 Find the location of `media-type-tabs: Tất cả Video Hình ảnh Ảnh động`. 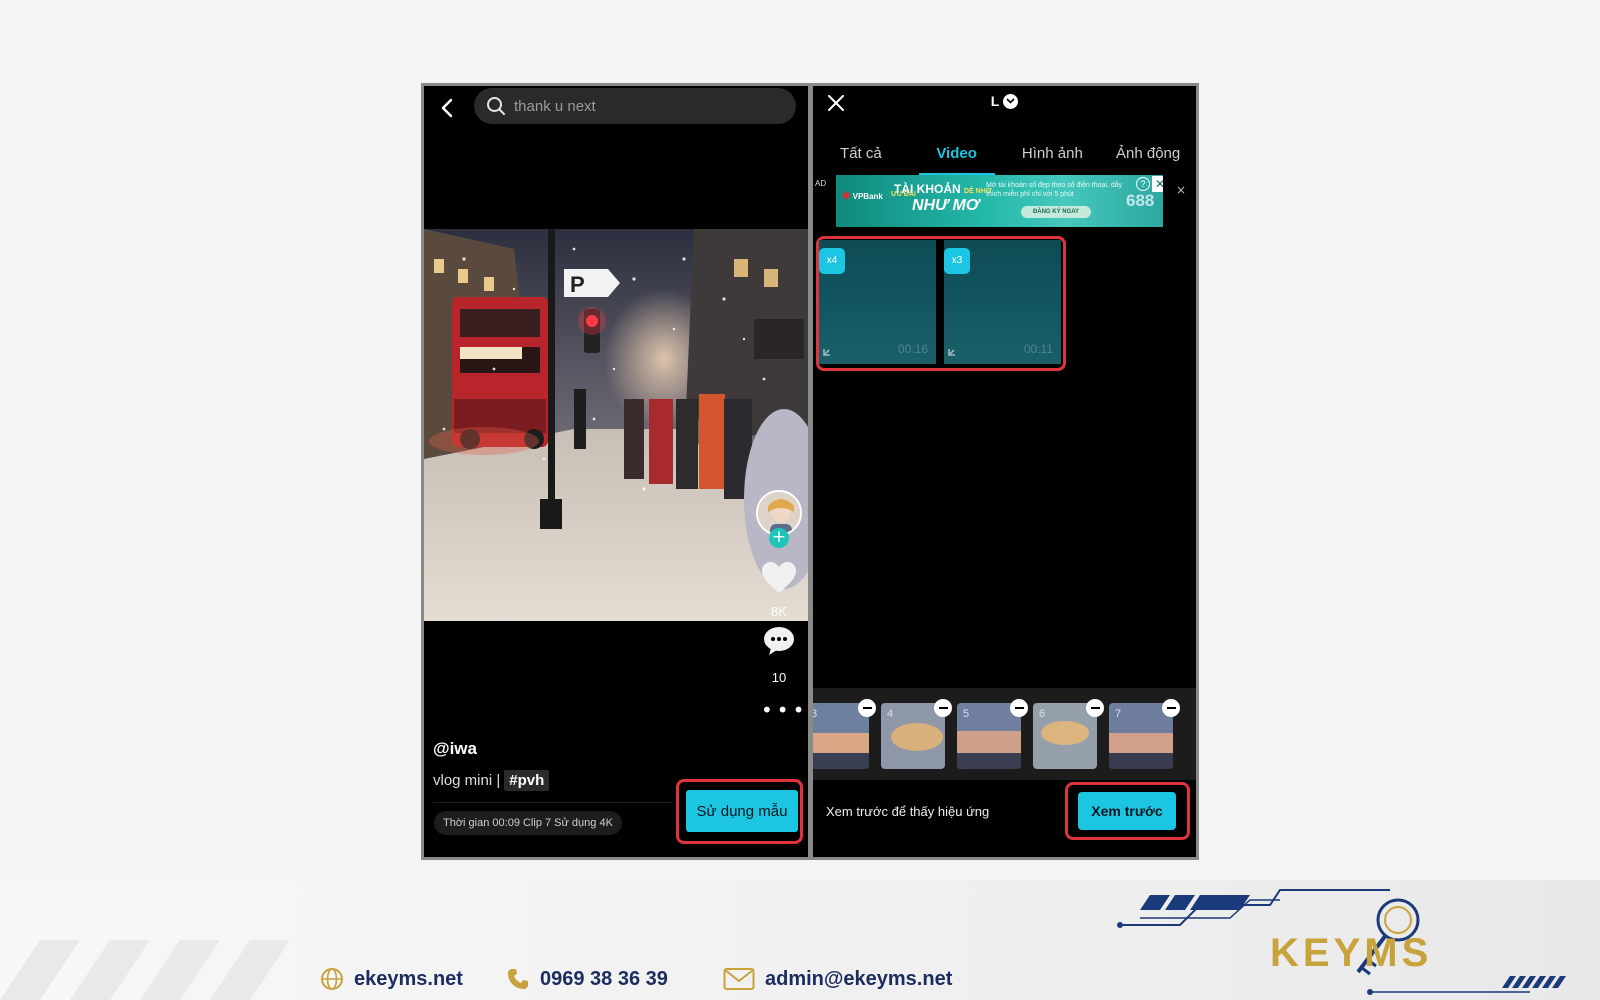

media-type-tabs: Tất cả Video Hình ảnh Ảnh động is located at coordinates (1004, 156).